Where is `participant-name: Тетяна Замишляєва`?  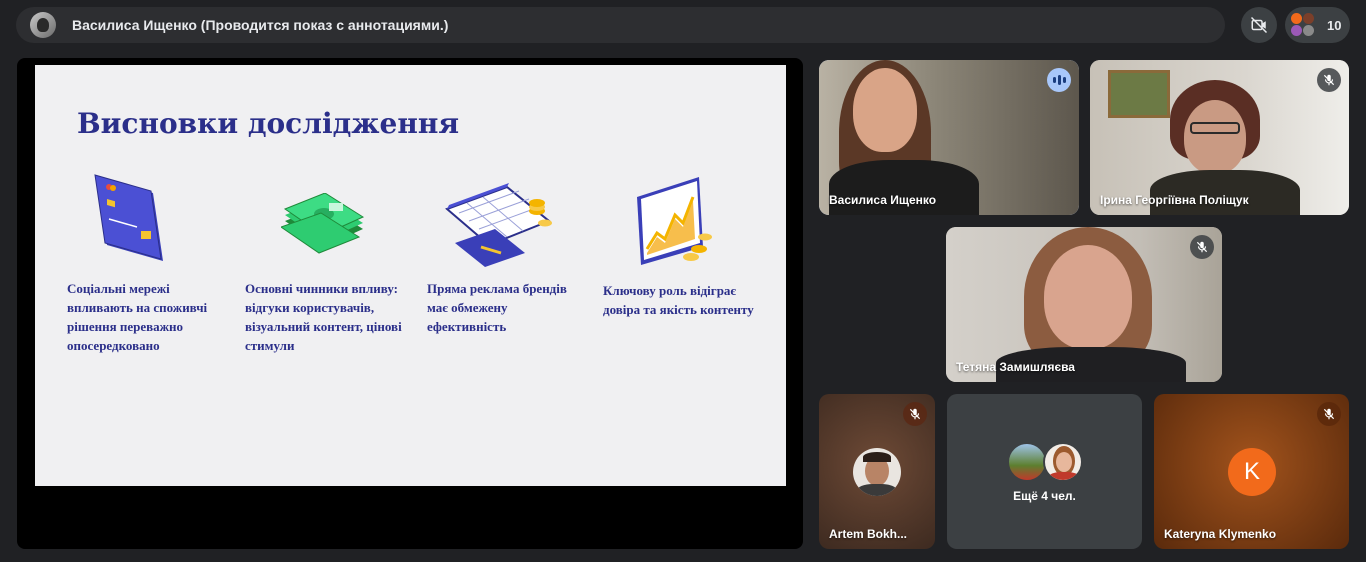
participant-name: Тетяна Замишляєва is located at coordinates (1015, 367).